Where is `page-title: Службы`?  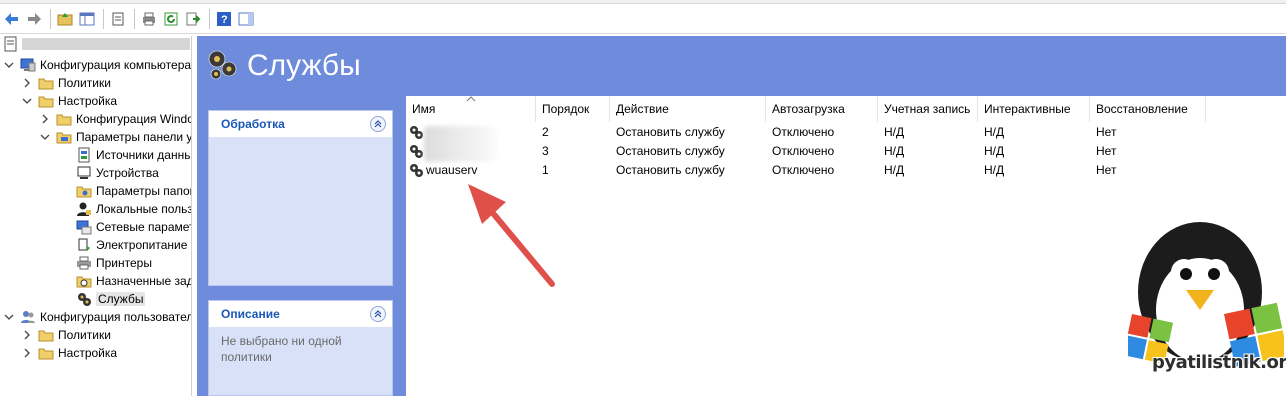
page-title: Службы is located at coordinates (304, 65).